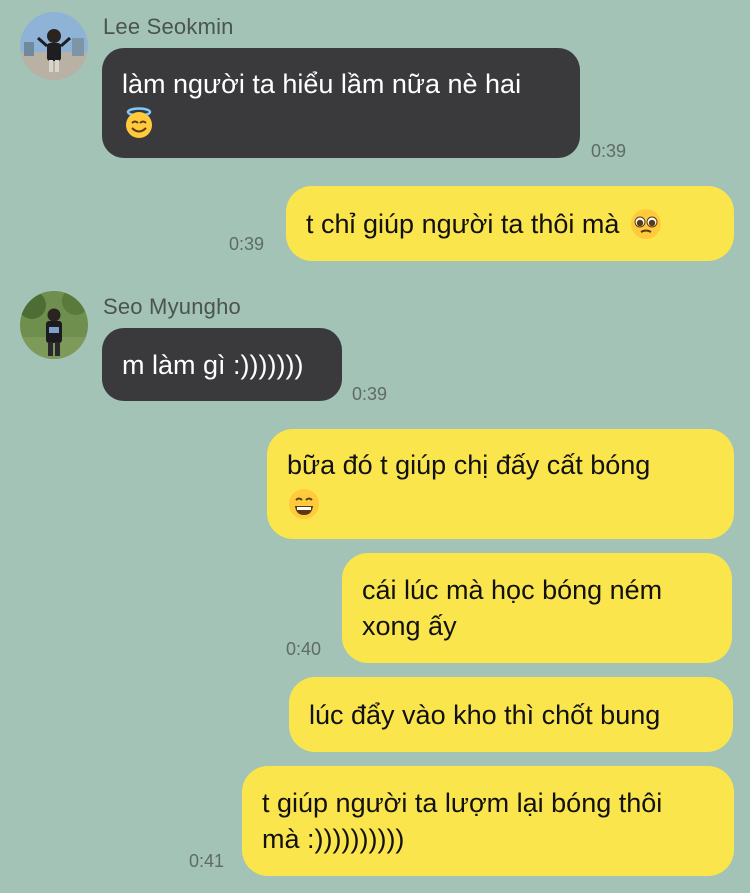  I want to click on message-text: lúc đẩy vào kho thì chốt bung, so click(485, 714).